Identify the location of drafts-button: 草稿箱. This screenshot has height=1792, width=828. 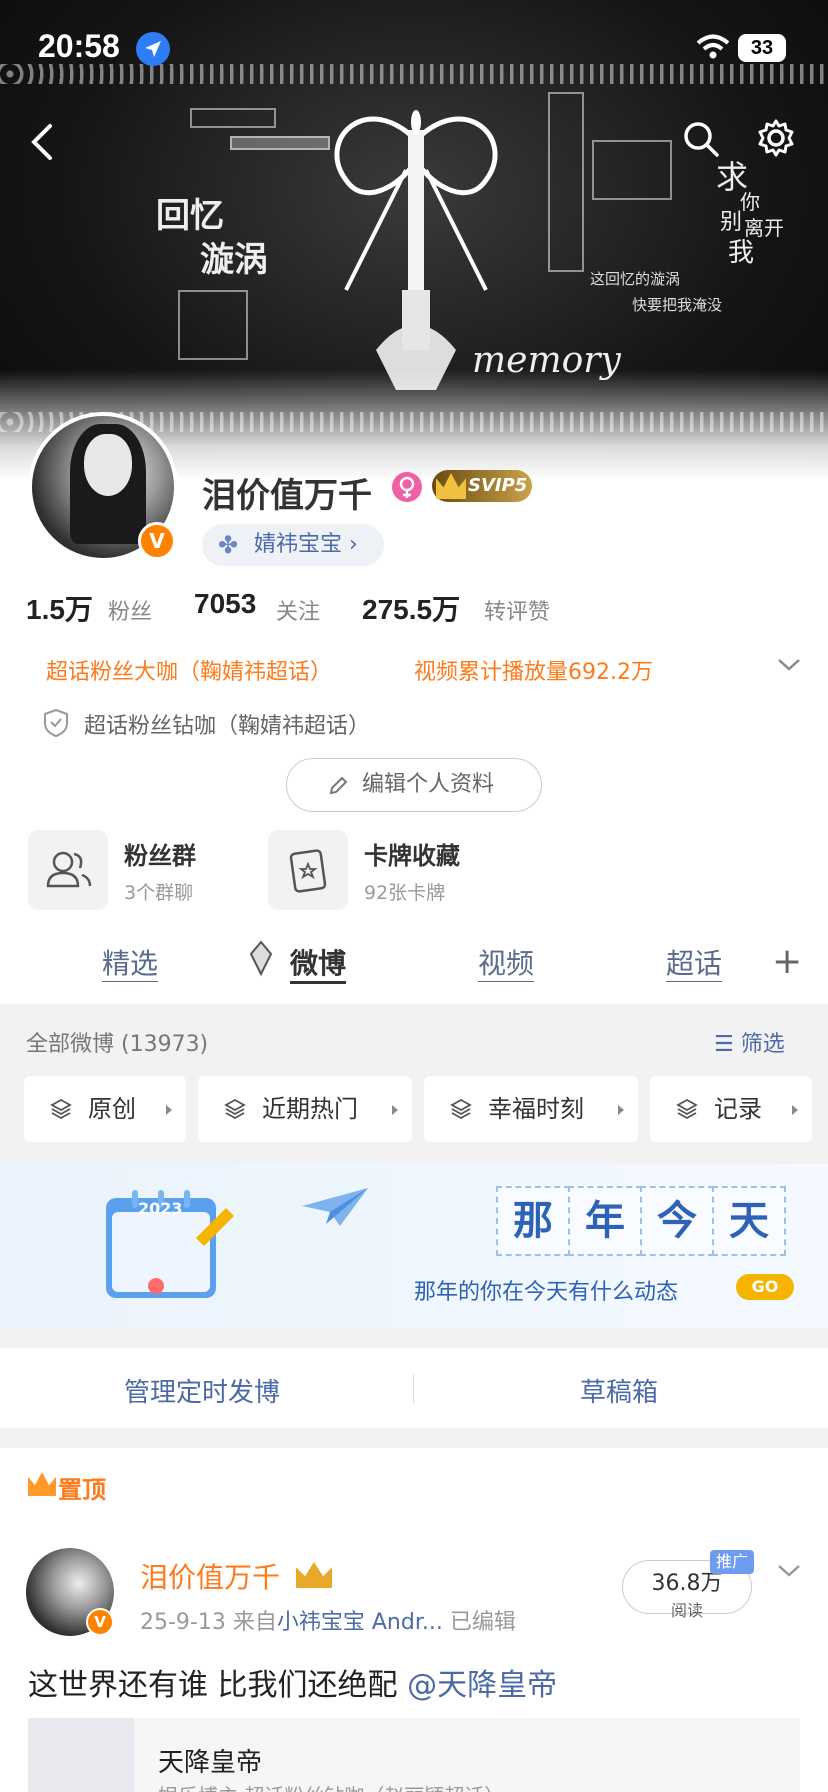
(619, 1390).